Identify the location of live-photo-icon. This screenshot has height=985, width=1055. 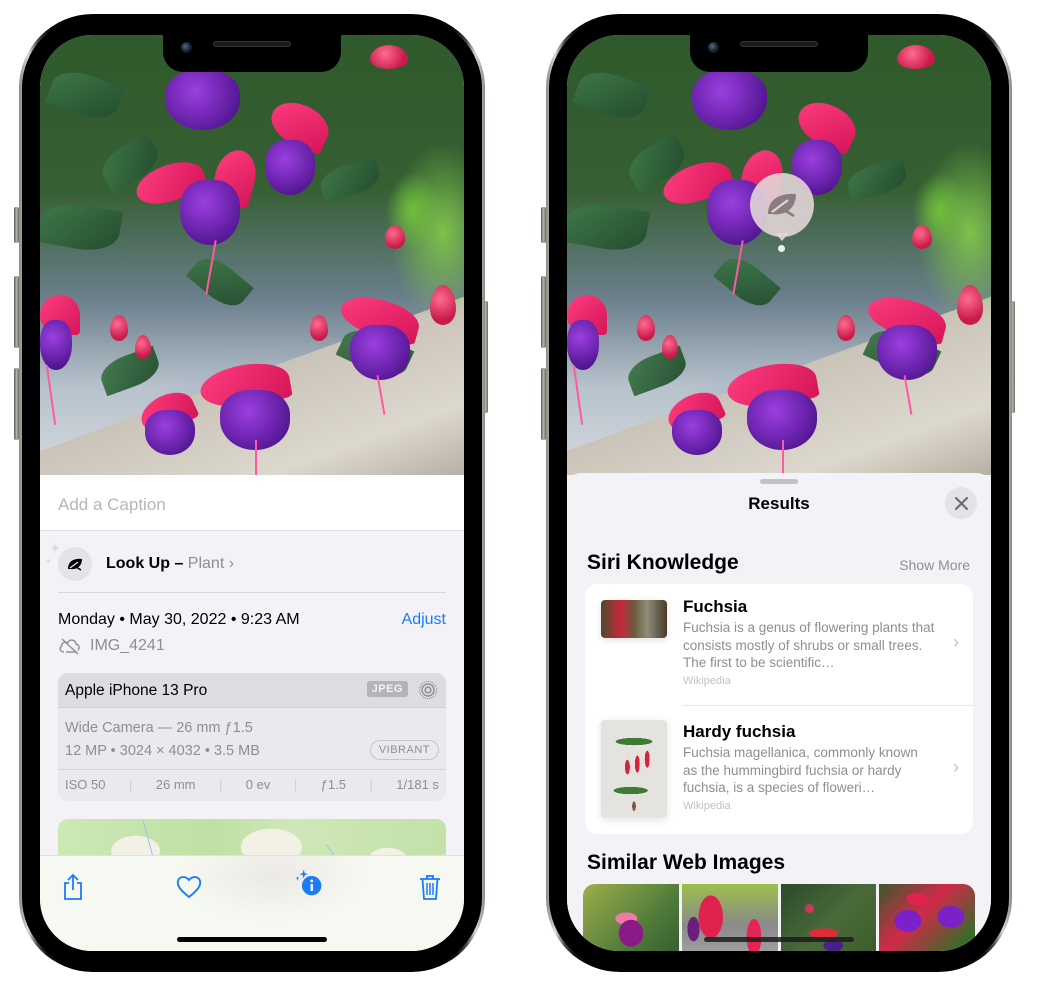
(428, 690).